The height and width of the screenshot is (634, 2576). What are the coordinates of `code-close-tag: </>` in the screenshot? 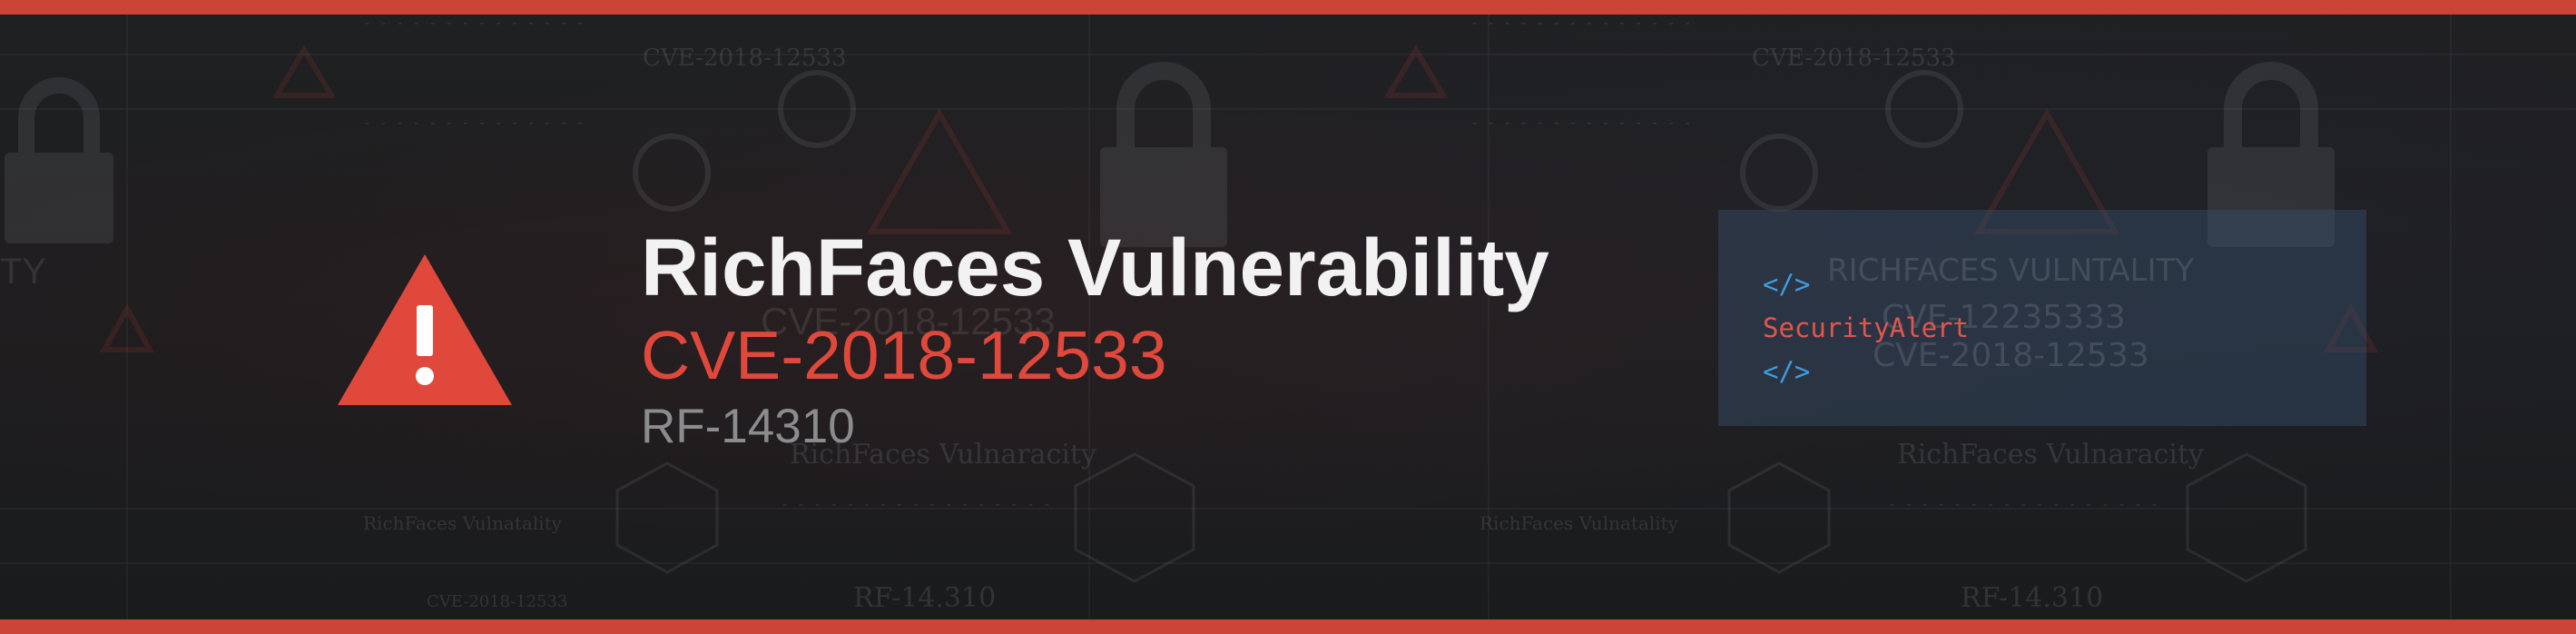 It's located at (1787, 371).